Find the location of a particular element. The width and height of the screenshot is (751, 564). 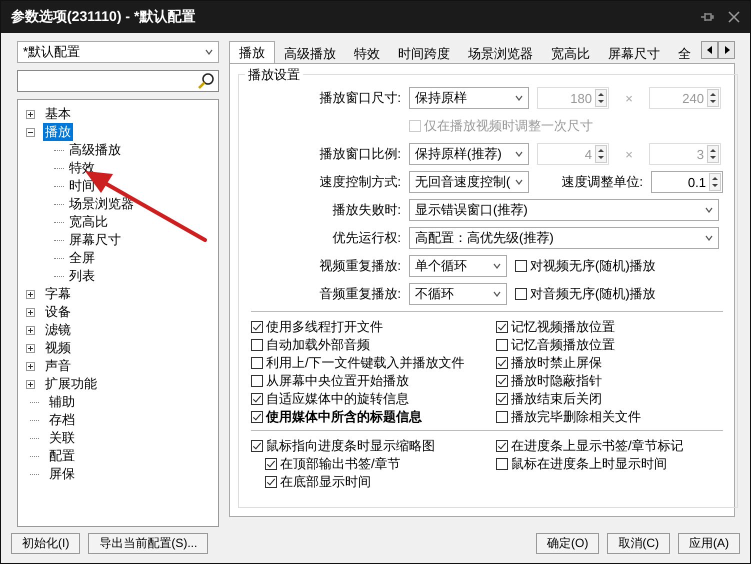

checkbox: 鼠标在进度条上时显示时间 is located at coordinates (609, 464).